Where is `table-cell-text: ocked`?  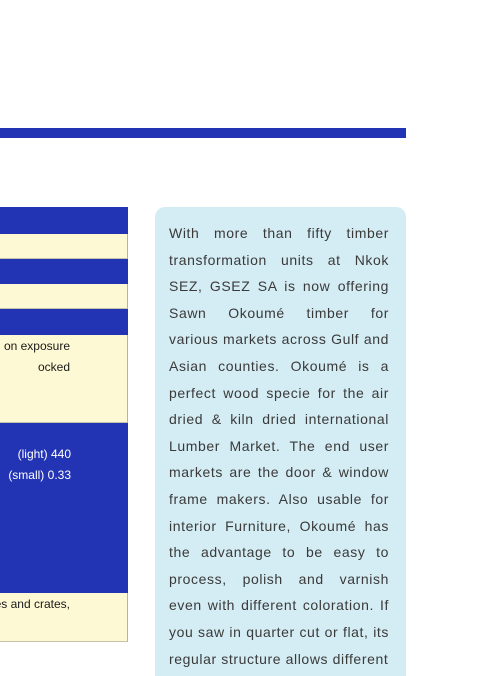 table-cell-text: ocked is located at coordinates (53, 367).